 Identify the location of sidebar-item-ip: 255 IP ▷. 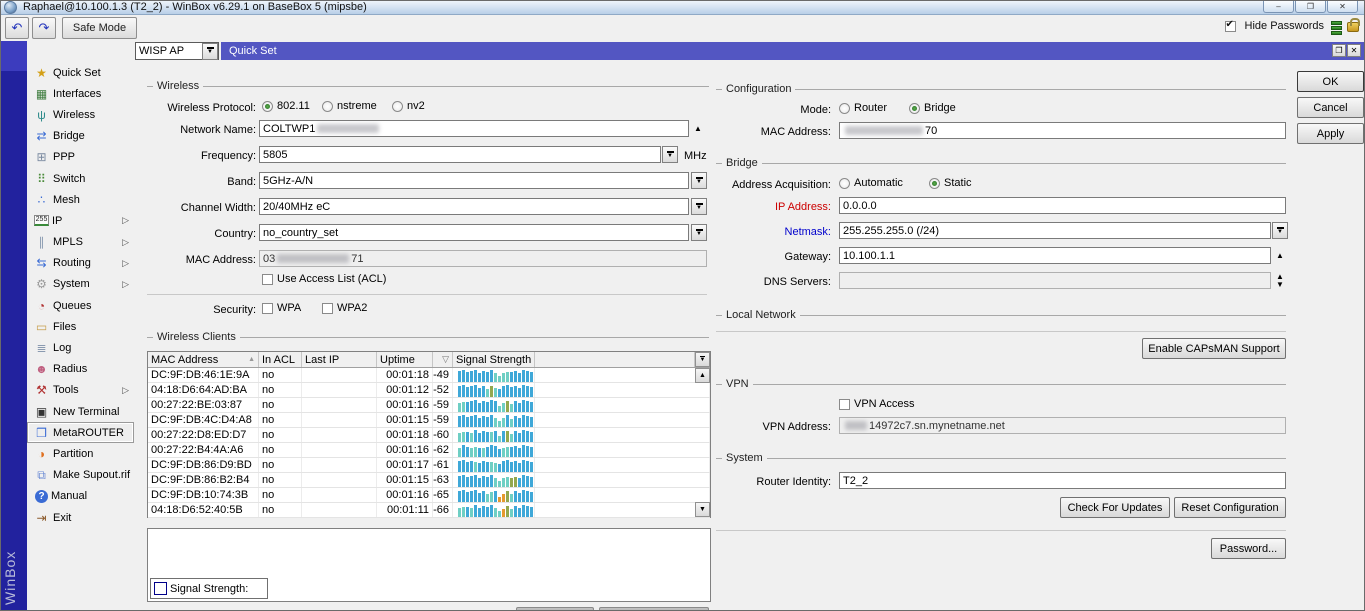
(80, 220).